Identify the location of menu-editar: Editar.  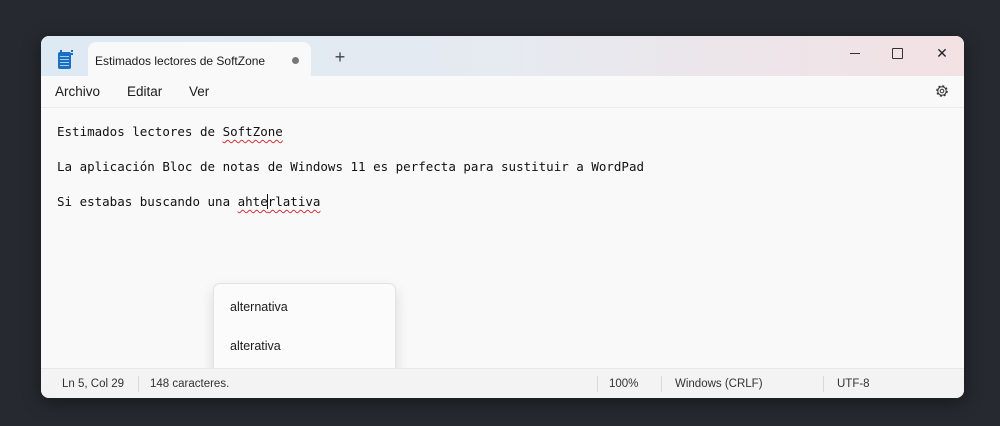
(144, 91).